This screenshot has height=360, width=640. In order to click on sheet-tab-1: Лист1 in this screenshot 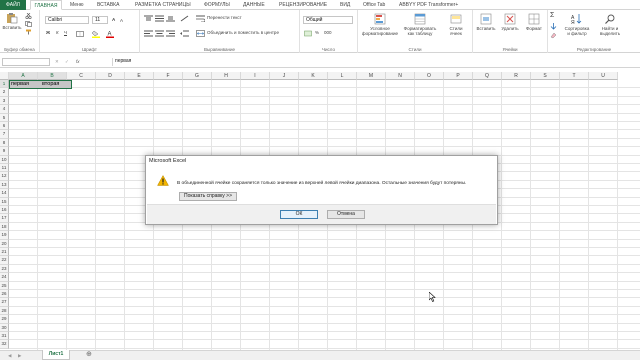, I will do `click(56, 355)`.